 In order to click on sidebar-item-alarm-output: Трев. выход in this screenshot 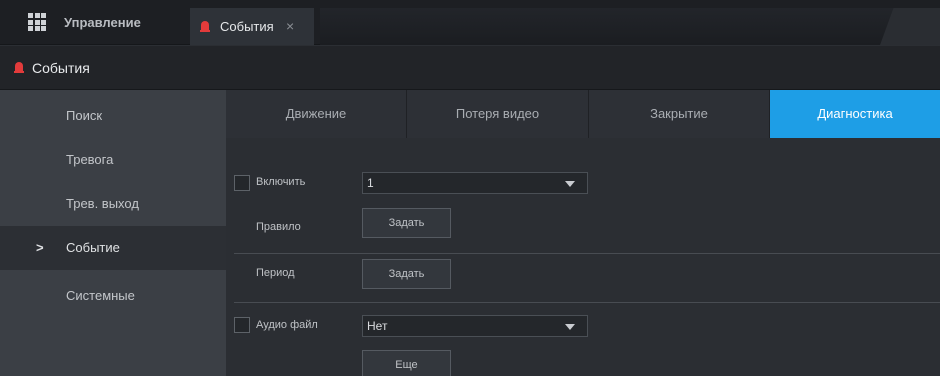, I will do `click(113, 204)`.